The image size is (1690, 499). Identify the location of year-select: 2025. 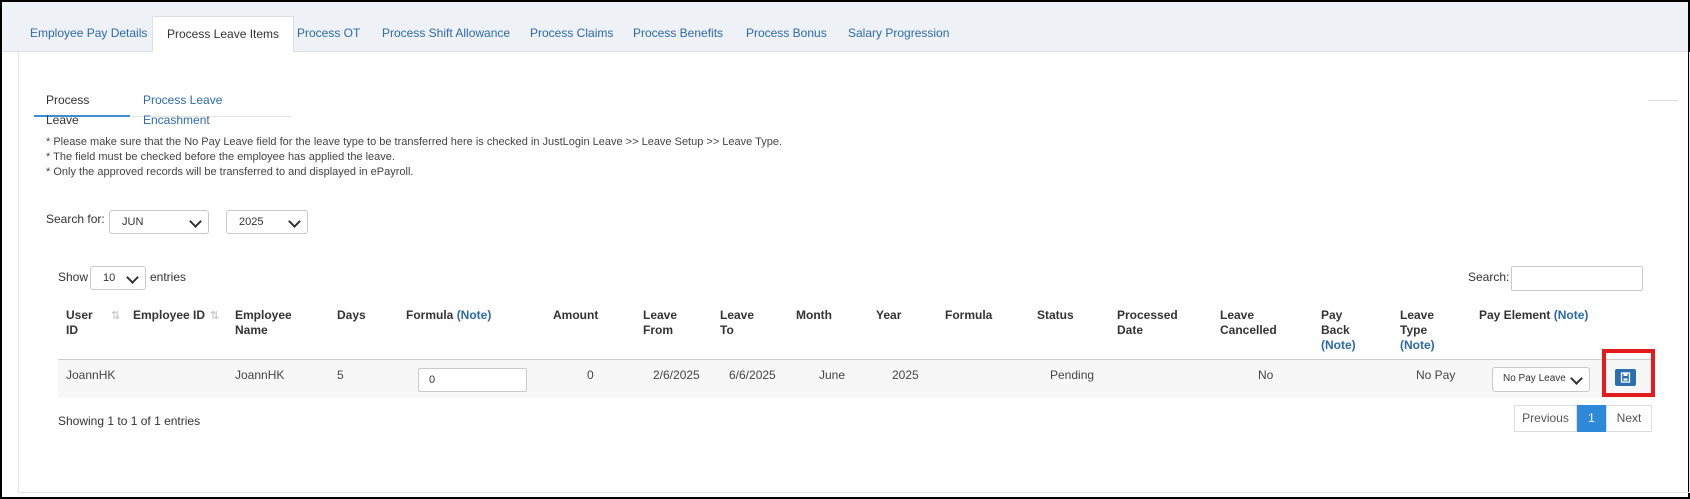
(267, 222).